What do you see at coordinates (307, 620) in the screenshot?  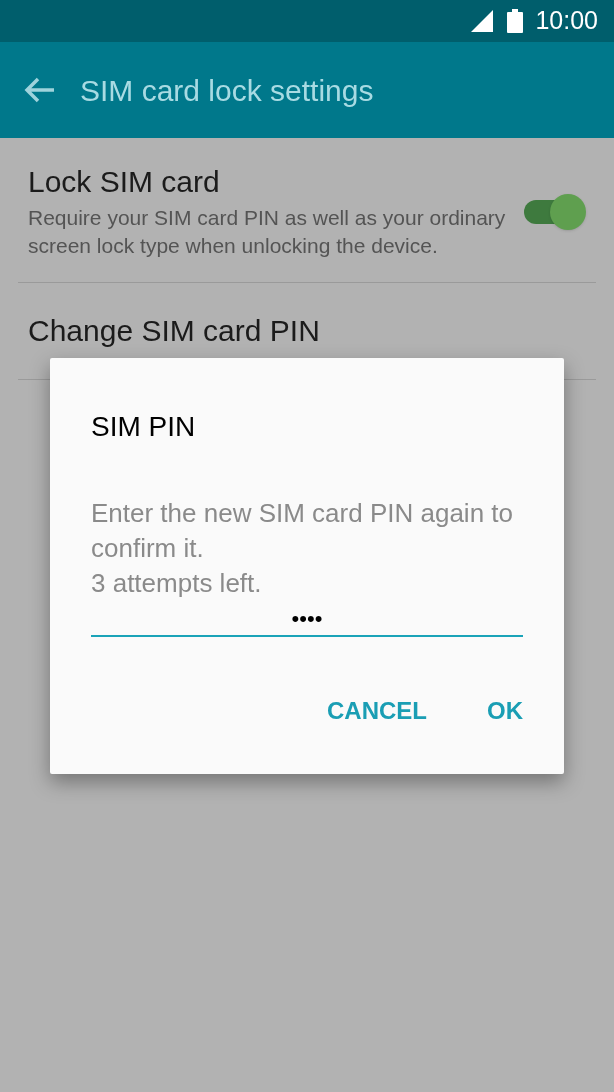 I see `pin-field: ••••` at bounding box center [307, 620].